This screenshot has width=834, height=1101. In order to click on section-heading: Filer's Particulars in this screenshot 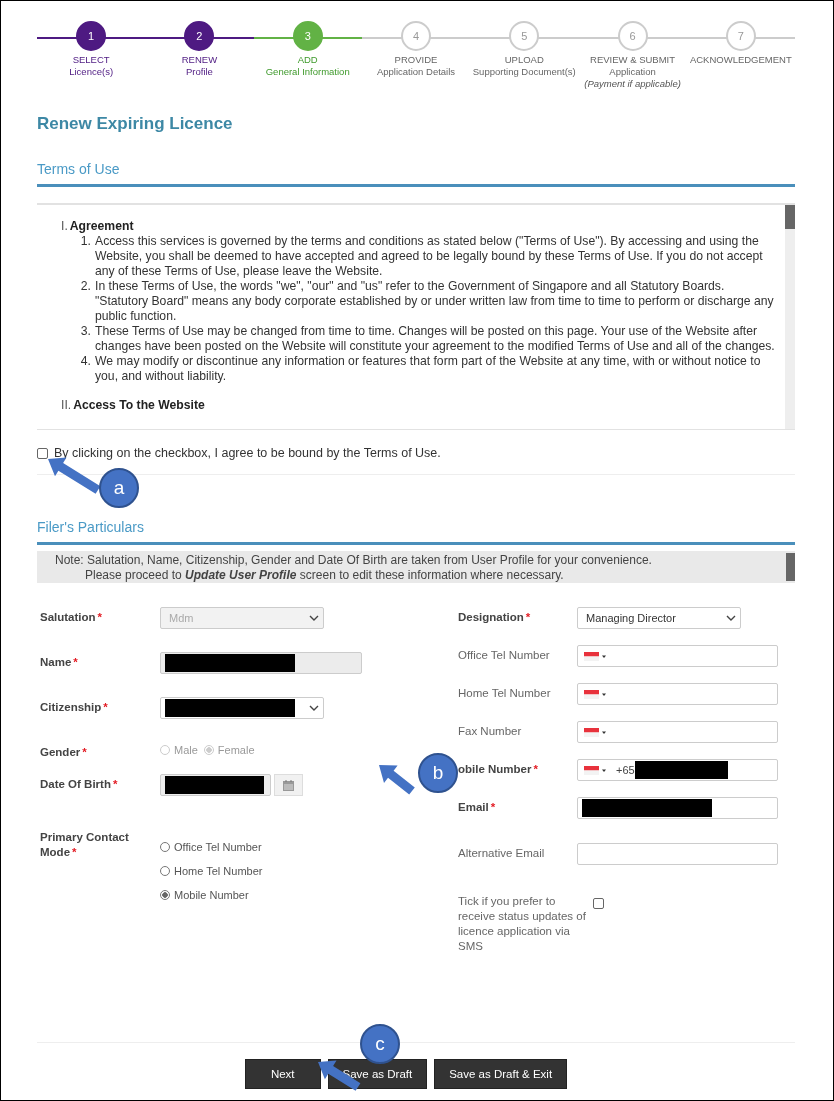, I will do `click(90, 527)`.